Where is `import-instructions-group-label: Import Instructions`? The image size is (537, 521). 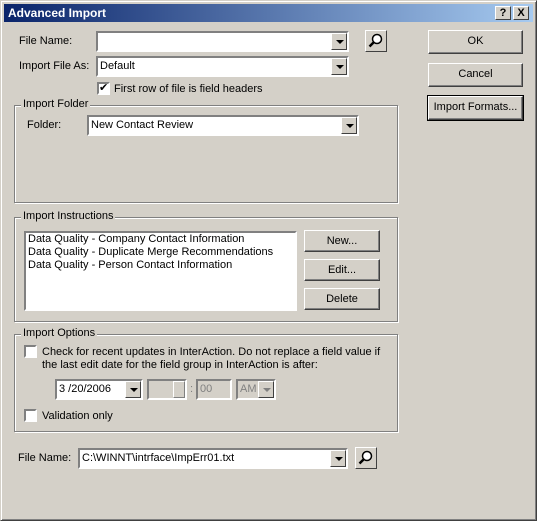 import-instructions-group-label: Import Instructions is located at coordinates (68, 216).